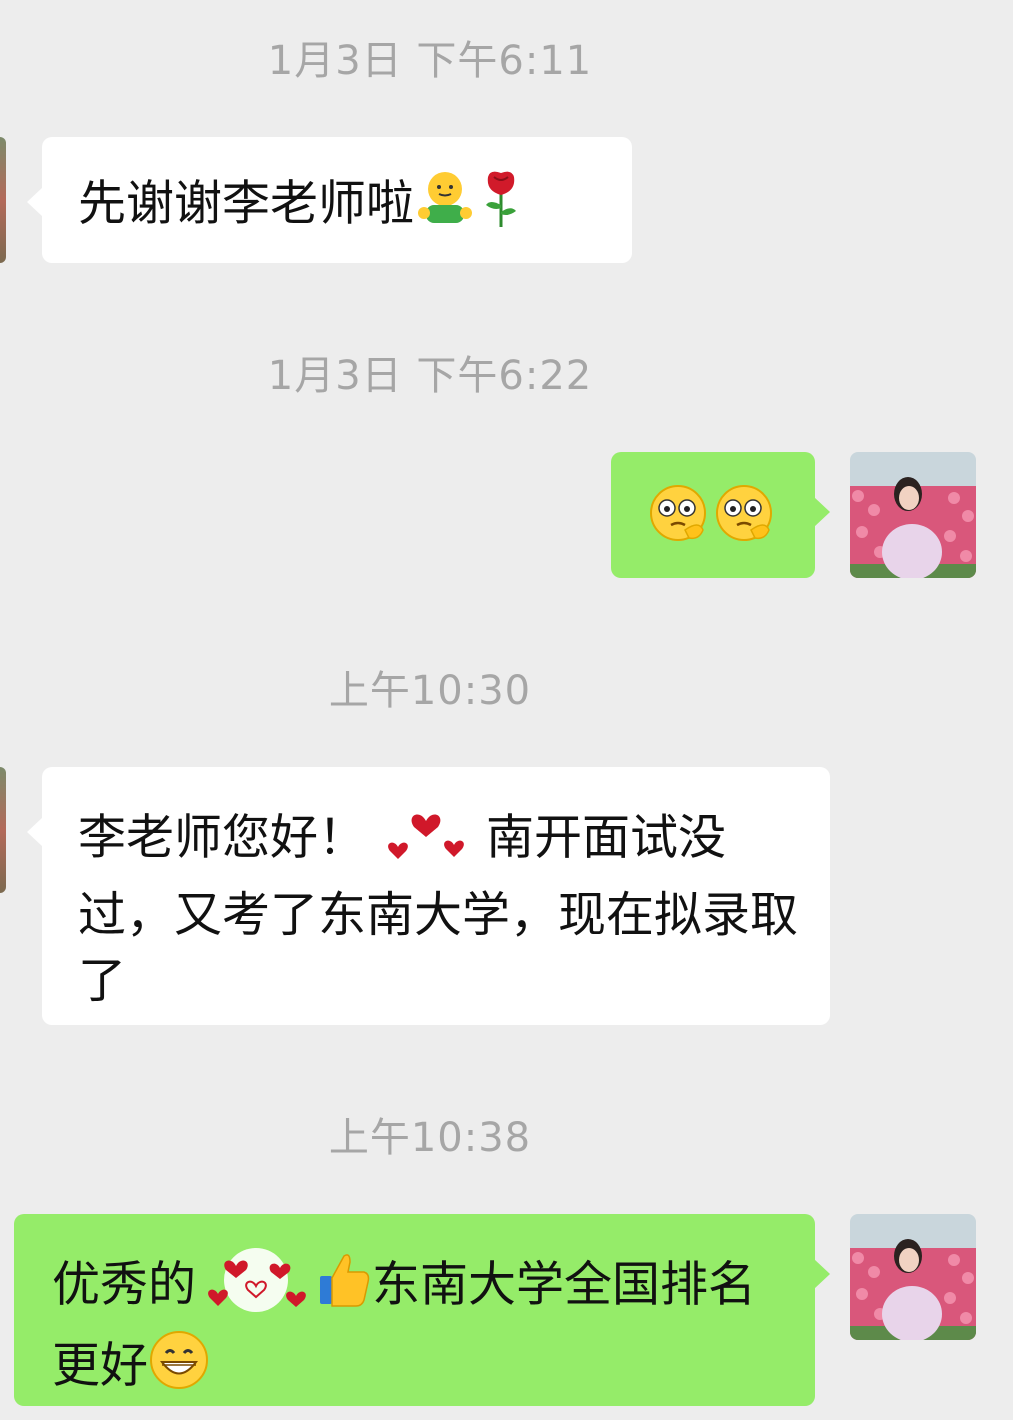  I want to click on message-bubble: 李老师您好！ 南开面试没过，又考了东南大学，现在拟录取了, so click(428, 896).